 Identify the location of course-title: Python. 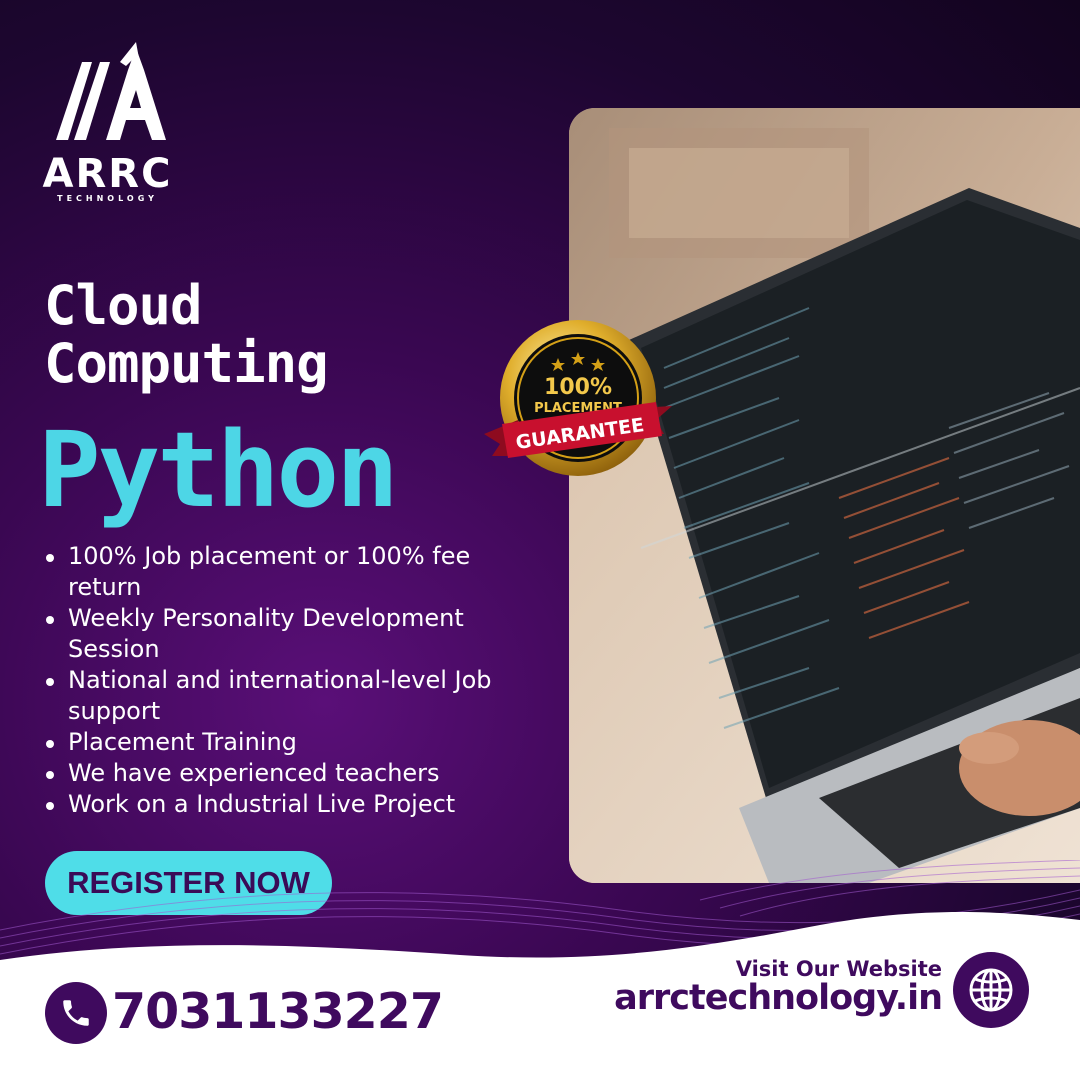
(218, 470).